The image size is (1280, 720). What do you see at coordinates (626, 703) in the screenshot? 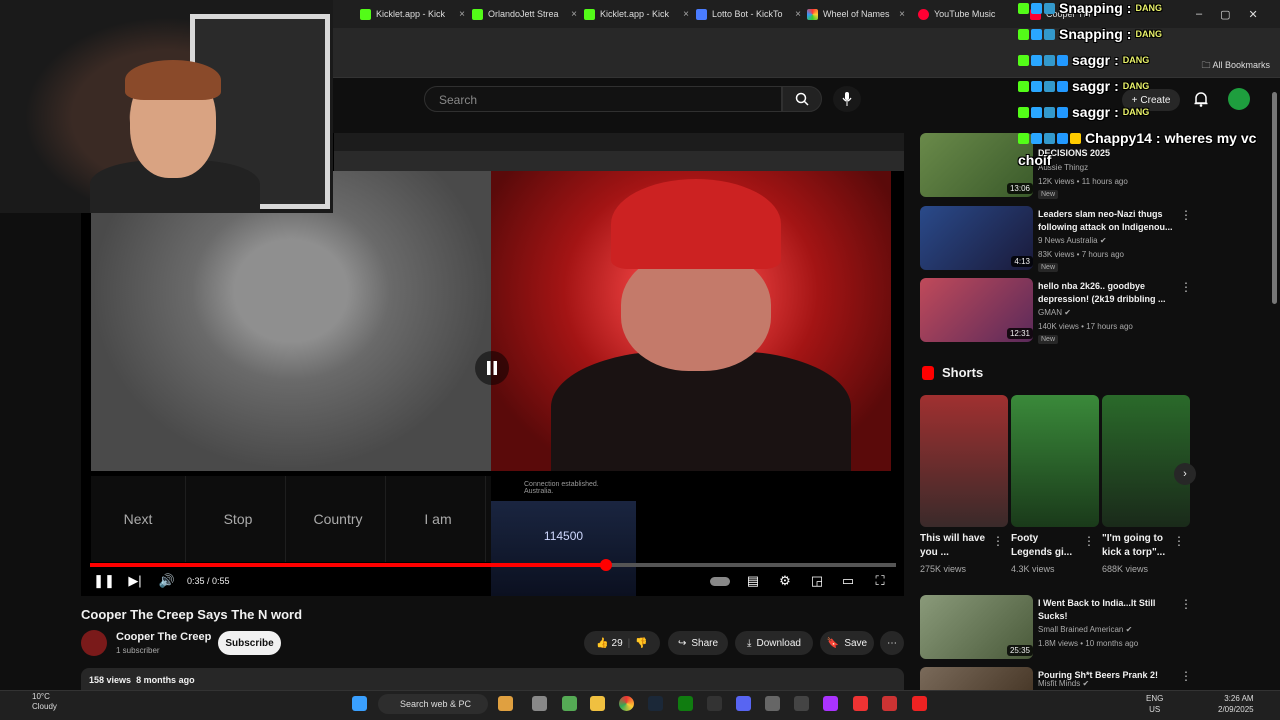
I see `chrome-icon` at bounding box center [626, 703].